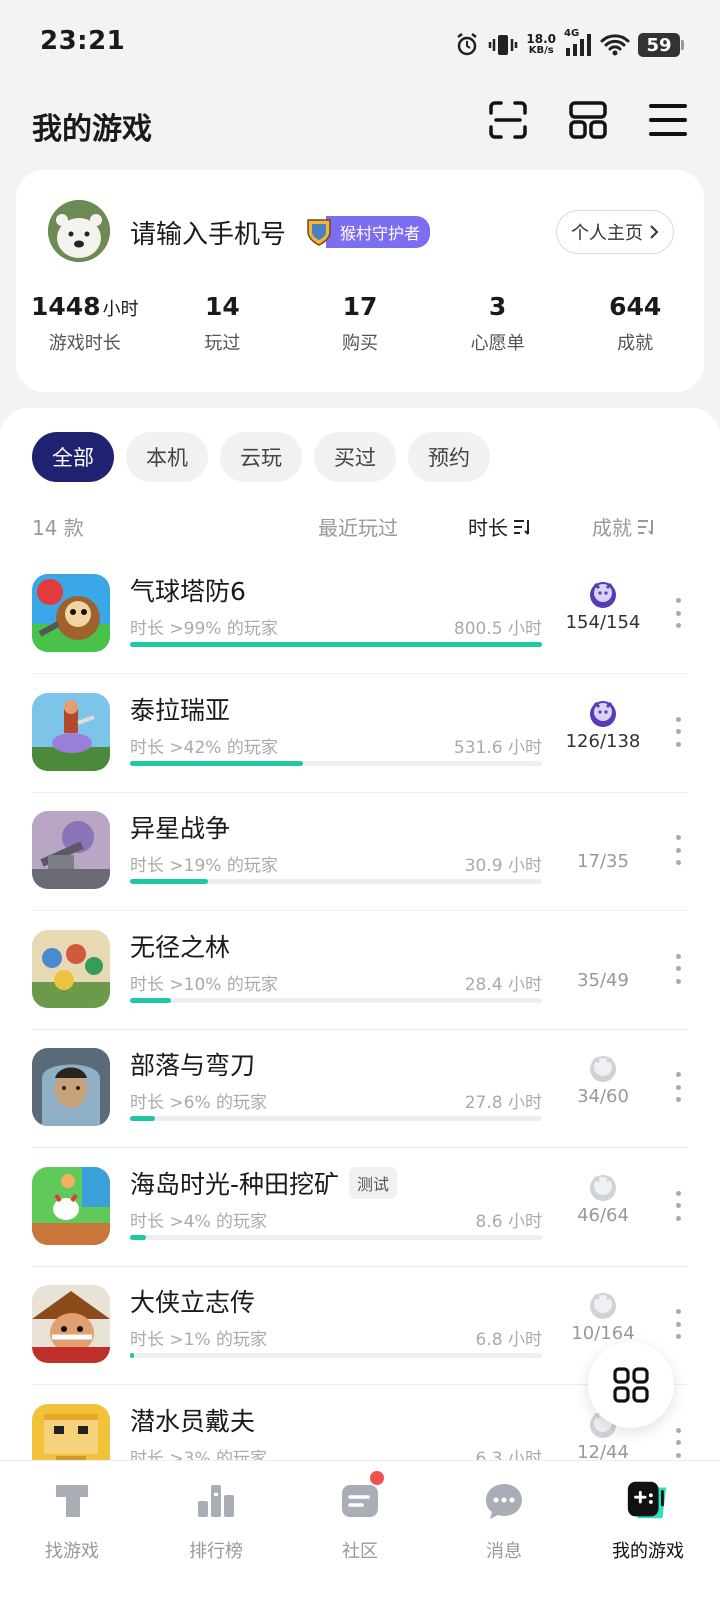 The height and width of the screenshot is (1600, 720). I want to click on achievement-count: 17/35, so click(603, 861).